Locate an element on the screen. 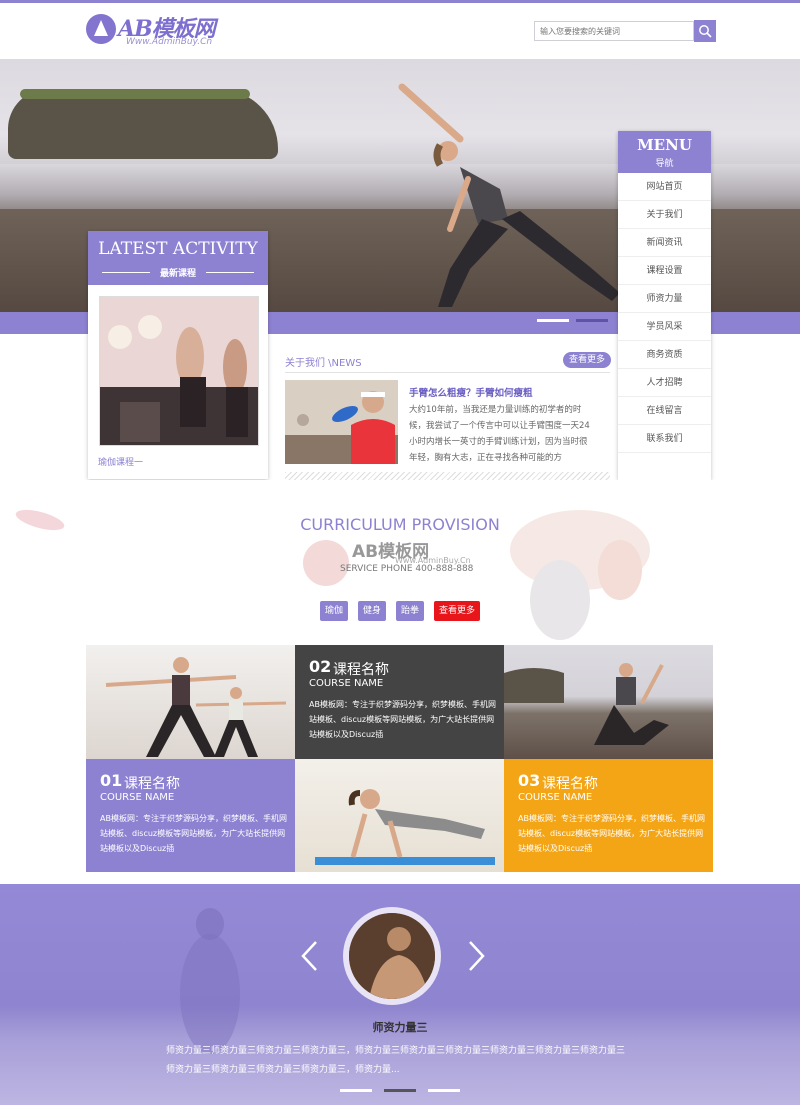 The height and width of the screenshot is (1105, 800). activity-image is located at coordinates (179, 371).